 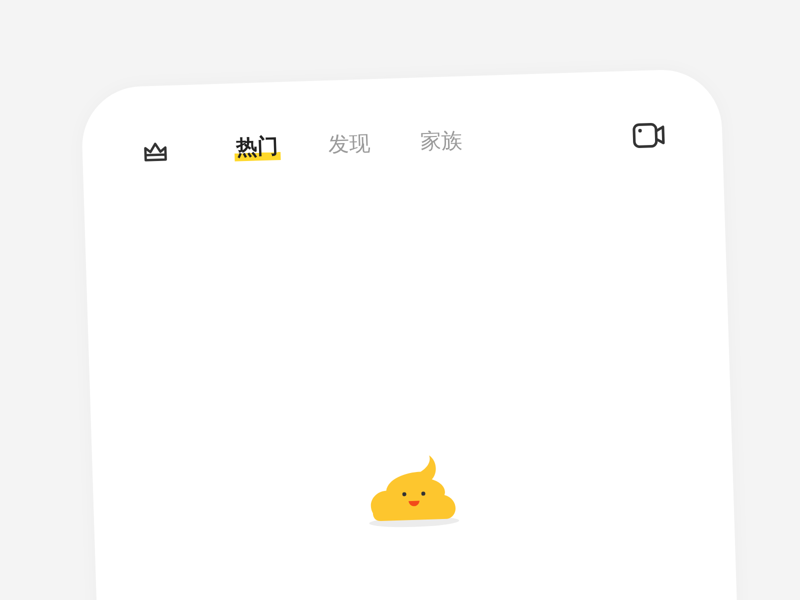 What do you see at coordinates (257, 147) in the screenshot?
I see `nav-tab: 热门` at bounding box center [257, 147].